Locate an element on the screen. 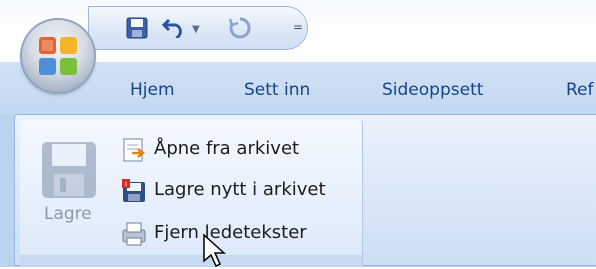 Image resolution: width=596 pixels, height=269 pixels. mouse-cursor-icon is located at coordinates (214, 250).